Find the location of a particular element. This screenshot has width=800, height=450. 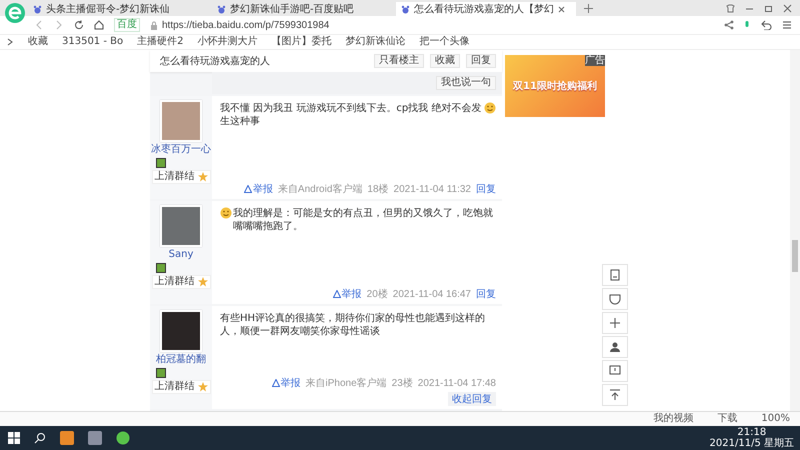

browser-tab: 怎么看待玩游戏嘉宠的人【梦幻 is located at coordinates (486, 9).